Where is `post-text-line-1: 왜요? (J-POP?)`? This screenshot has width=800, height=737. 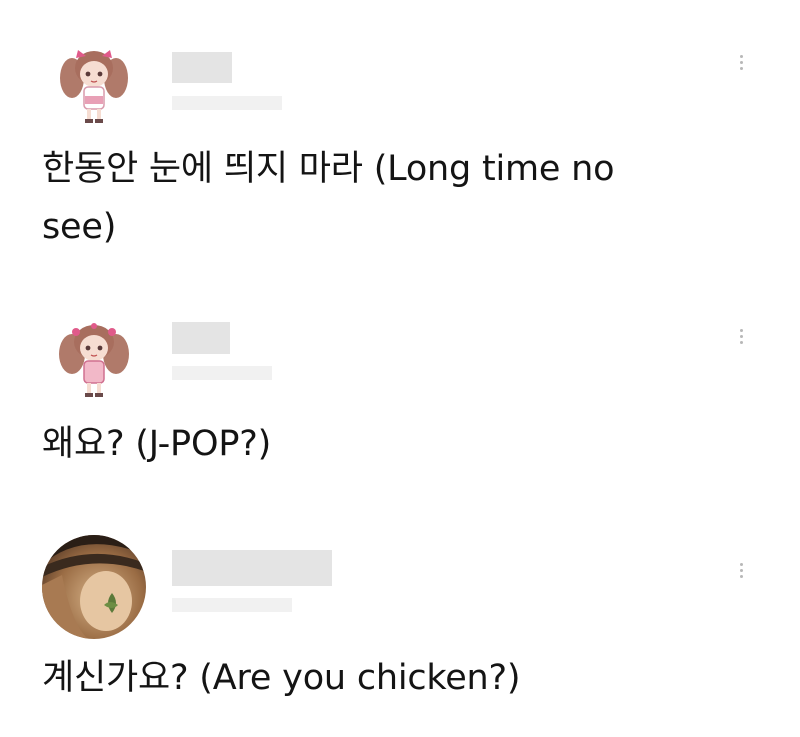
post-text-line-1: 왜요? (J-POP?) is located at coordinates (157, 444).